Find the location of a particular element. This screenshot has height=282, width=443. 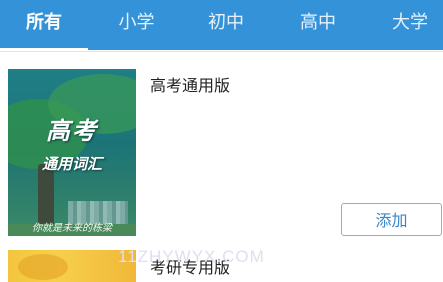

tab-primary-school: 小学 is located at coordinates (136, 25).